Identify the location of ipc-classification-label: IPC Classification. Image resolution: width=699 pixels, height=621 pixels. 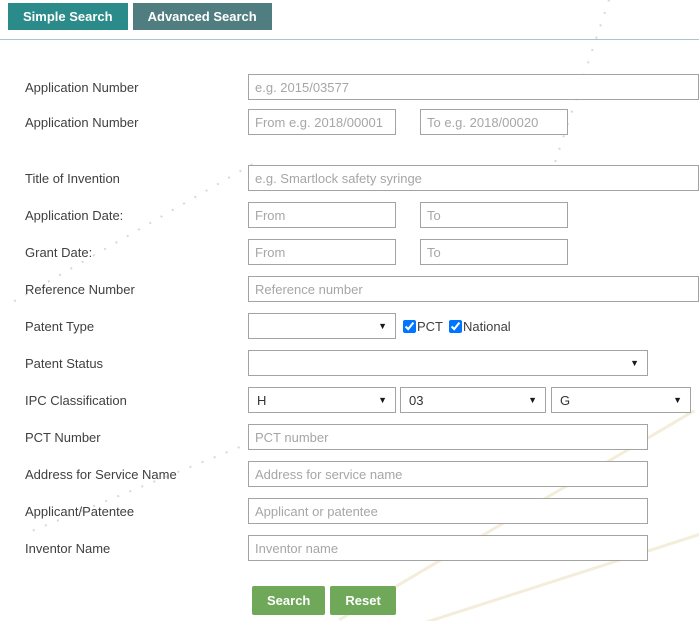
(76, 400).